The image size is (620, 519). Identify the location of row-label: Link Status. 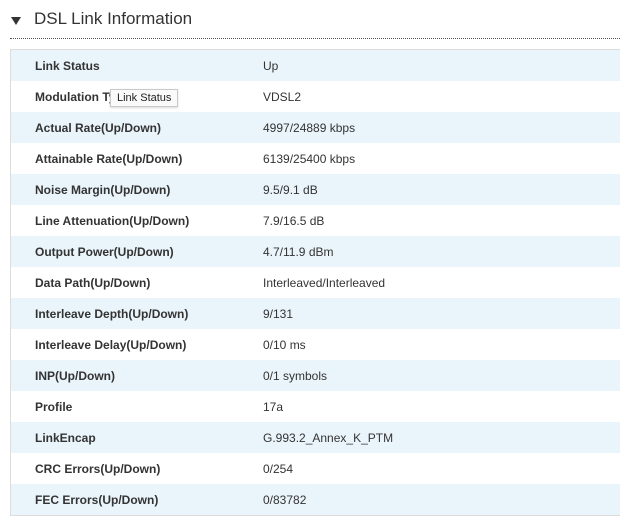
(67, 66).